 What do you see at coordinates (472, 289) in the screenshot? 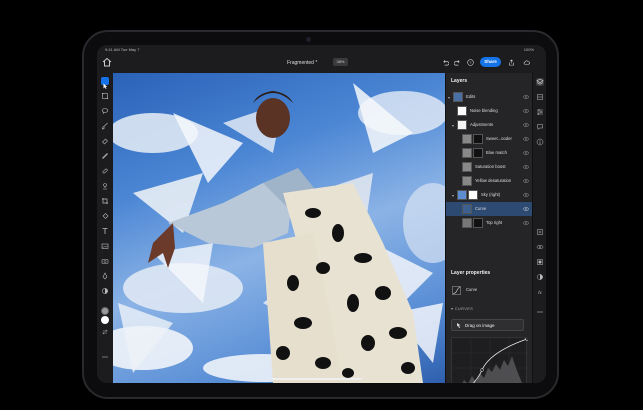
I see `properties-layer-name: Curve` at bounding box center [472, 289].